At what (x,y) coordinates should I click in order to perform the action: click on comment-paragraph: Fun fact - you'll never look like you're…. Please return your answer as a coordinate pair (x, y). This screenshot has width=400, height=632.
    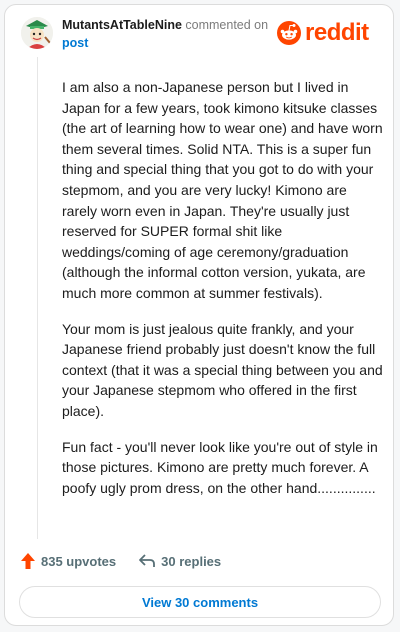
    Looking at the image, I should click on (220, 467).